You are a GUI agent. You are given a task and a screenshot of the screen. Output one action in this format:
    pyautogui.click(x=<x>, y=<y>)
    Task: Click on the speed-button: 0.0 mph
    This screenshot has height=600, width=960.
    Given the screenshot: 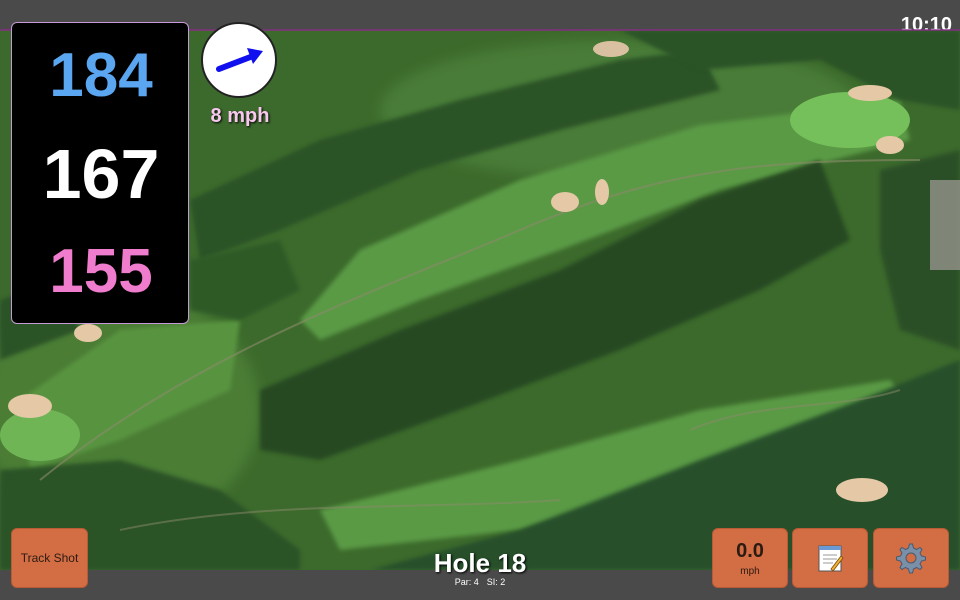 What is the action you would take?
    pyautogui.click(x=750, y=558)
    